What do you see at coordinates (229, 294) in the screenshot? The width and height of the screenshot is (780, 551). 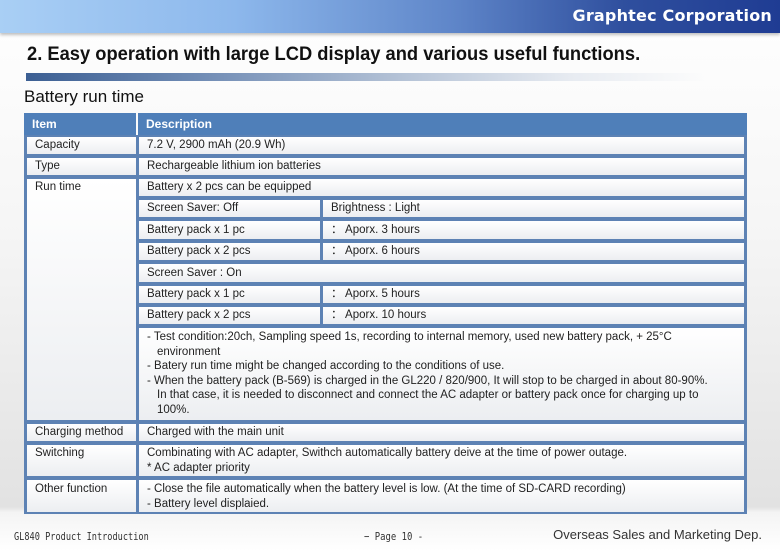 I see `saver-on-pack-1: Battery pack x 1 pc` at bounding box center [229, 294].